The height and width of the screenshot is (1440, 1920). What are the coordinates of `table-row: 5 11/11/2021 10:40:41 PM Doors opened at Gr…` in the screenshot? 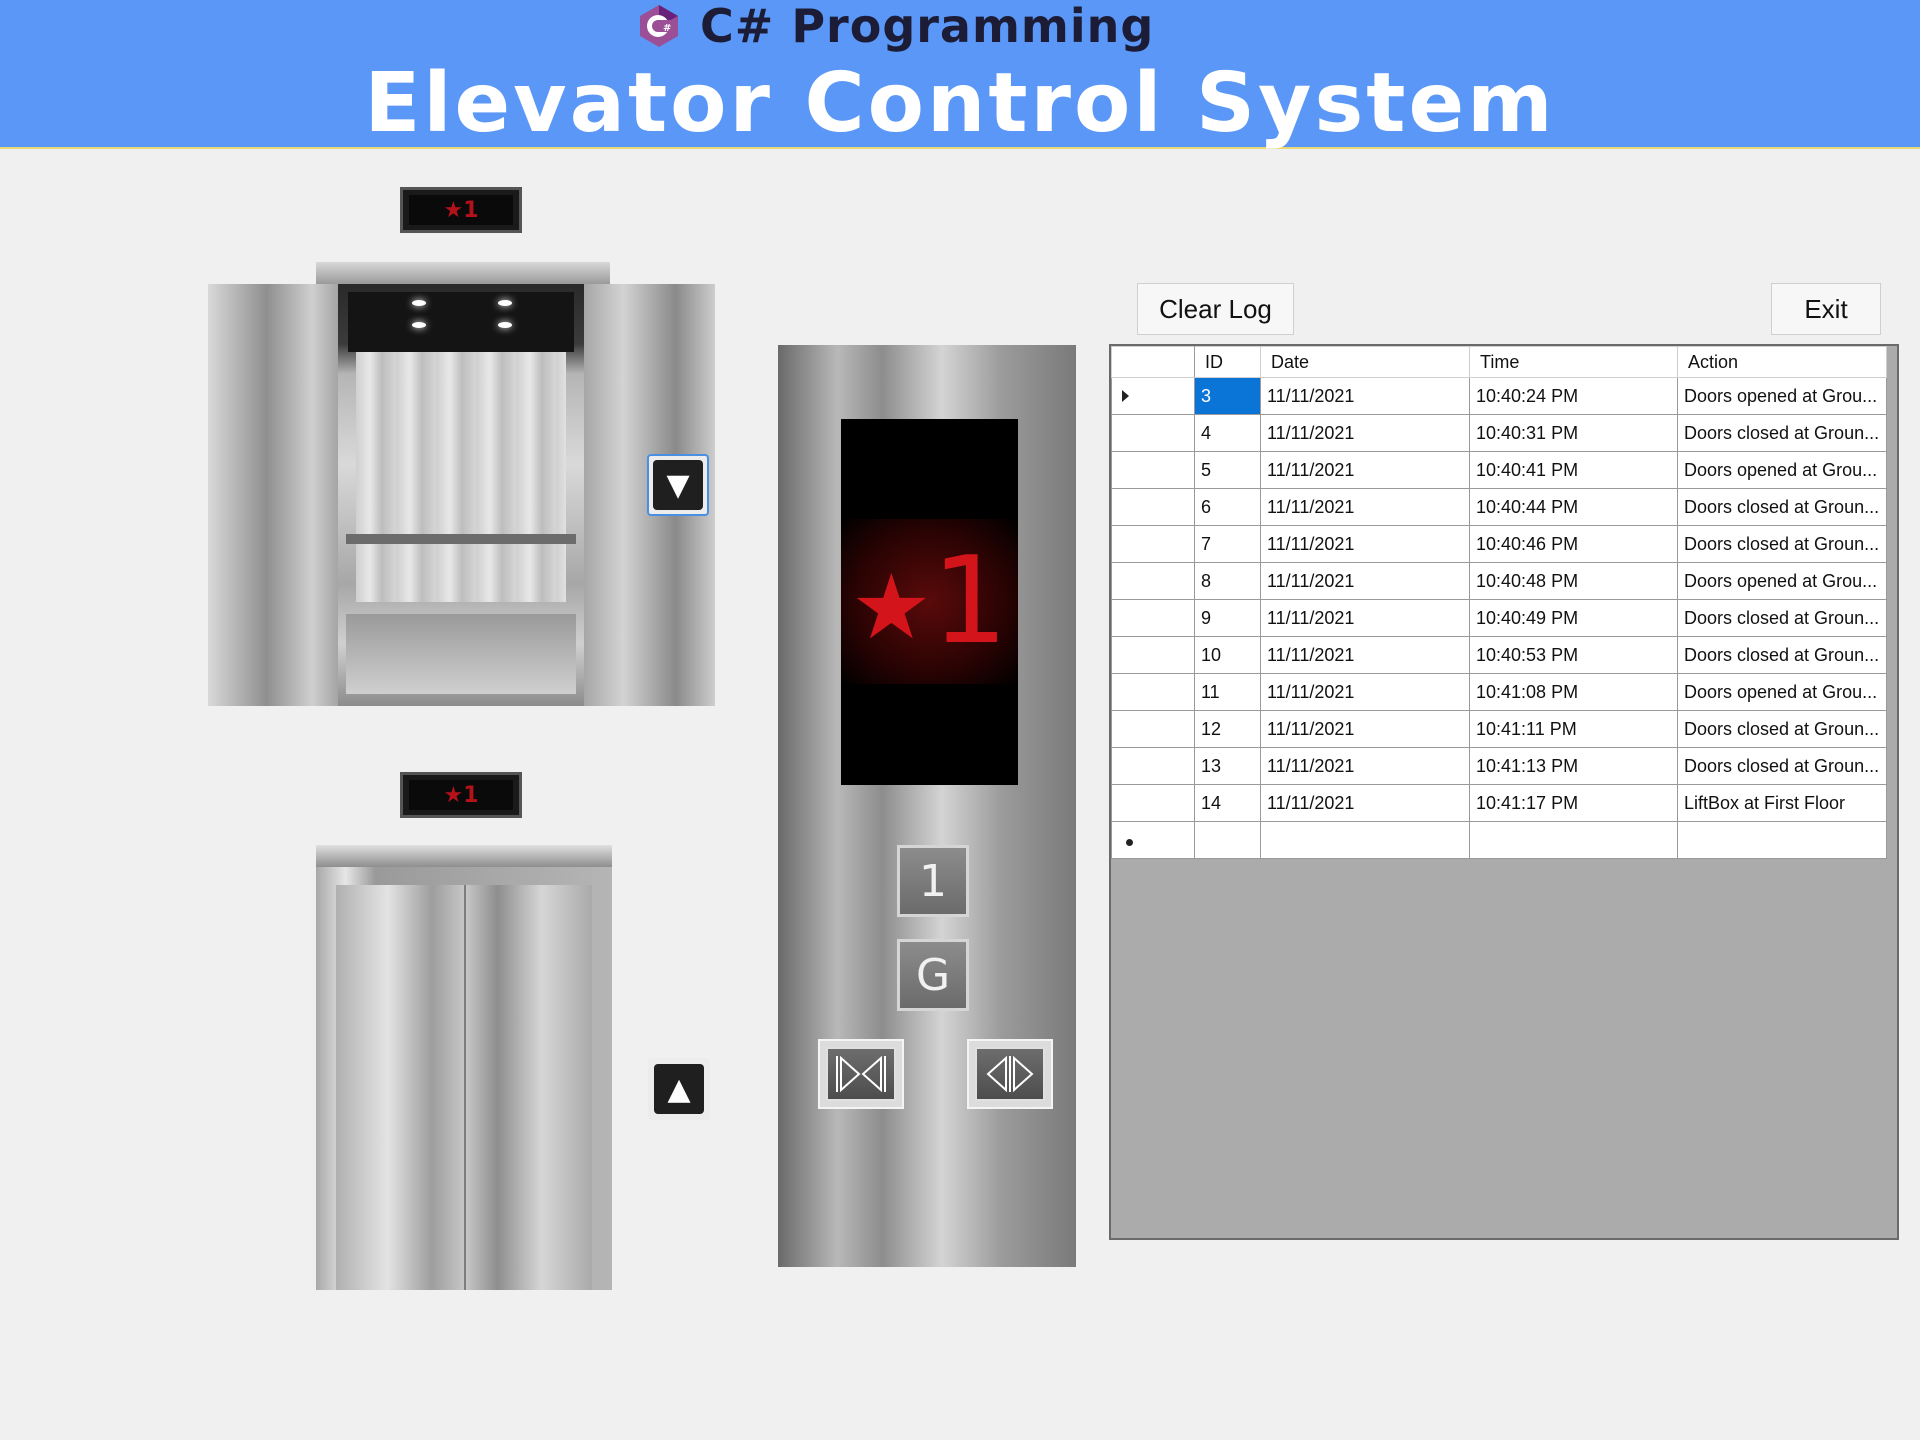 It's located at (1499, 470).